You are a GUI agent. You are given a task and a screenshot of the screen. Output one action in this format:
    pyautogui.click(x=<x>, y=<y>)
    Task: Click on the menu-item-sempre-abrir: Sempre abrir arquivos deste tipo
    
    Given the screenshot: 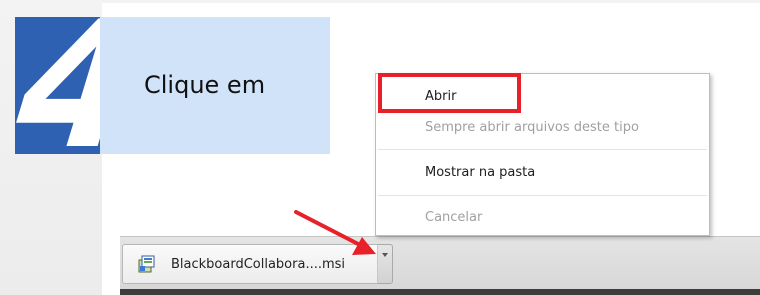 What is the action you would take?
    pyautogui.click(x=532, y=127)
    